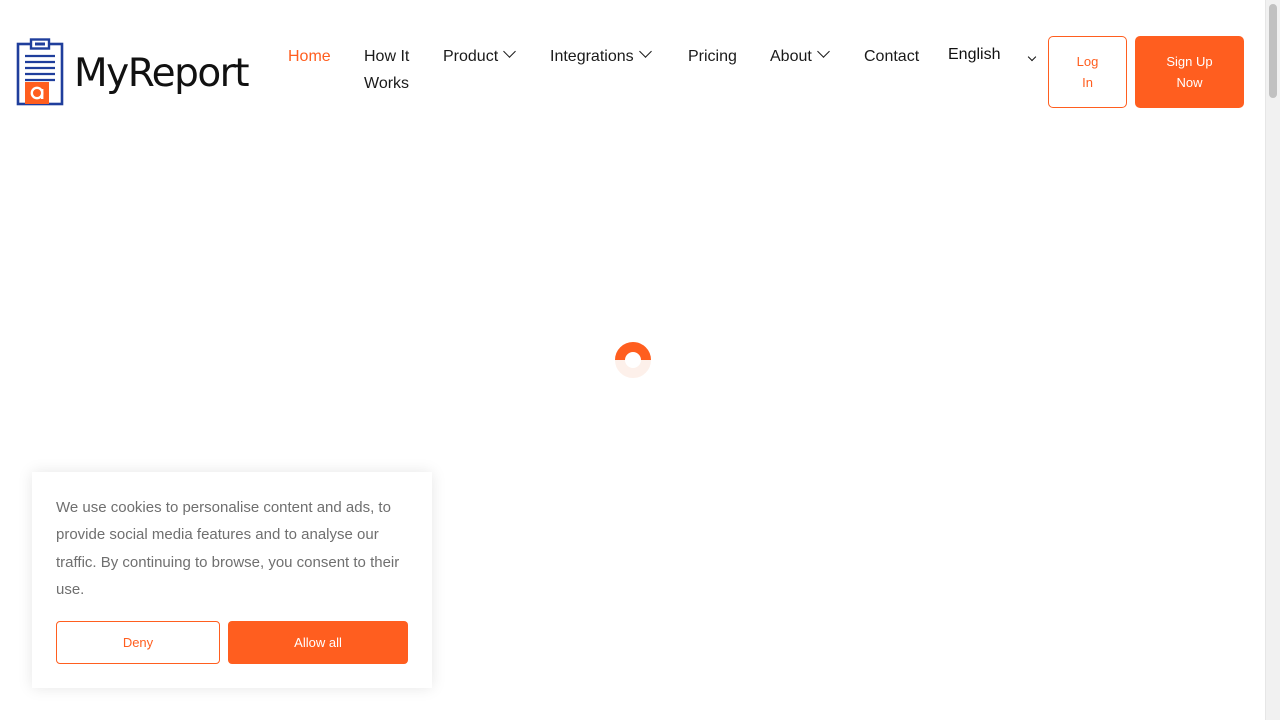 Image resolution: width=1280 pixels, height=720 pixels. I want to click on allow-all-cookies-button: Allow all, so click(318, 642).